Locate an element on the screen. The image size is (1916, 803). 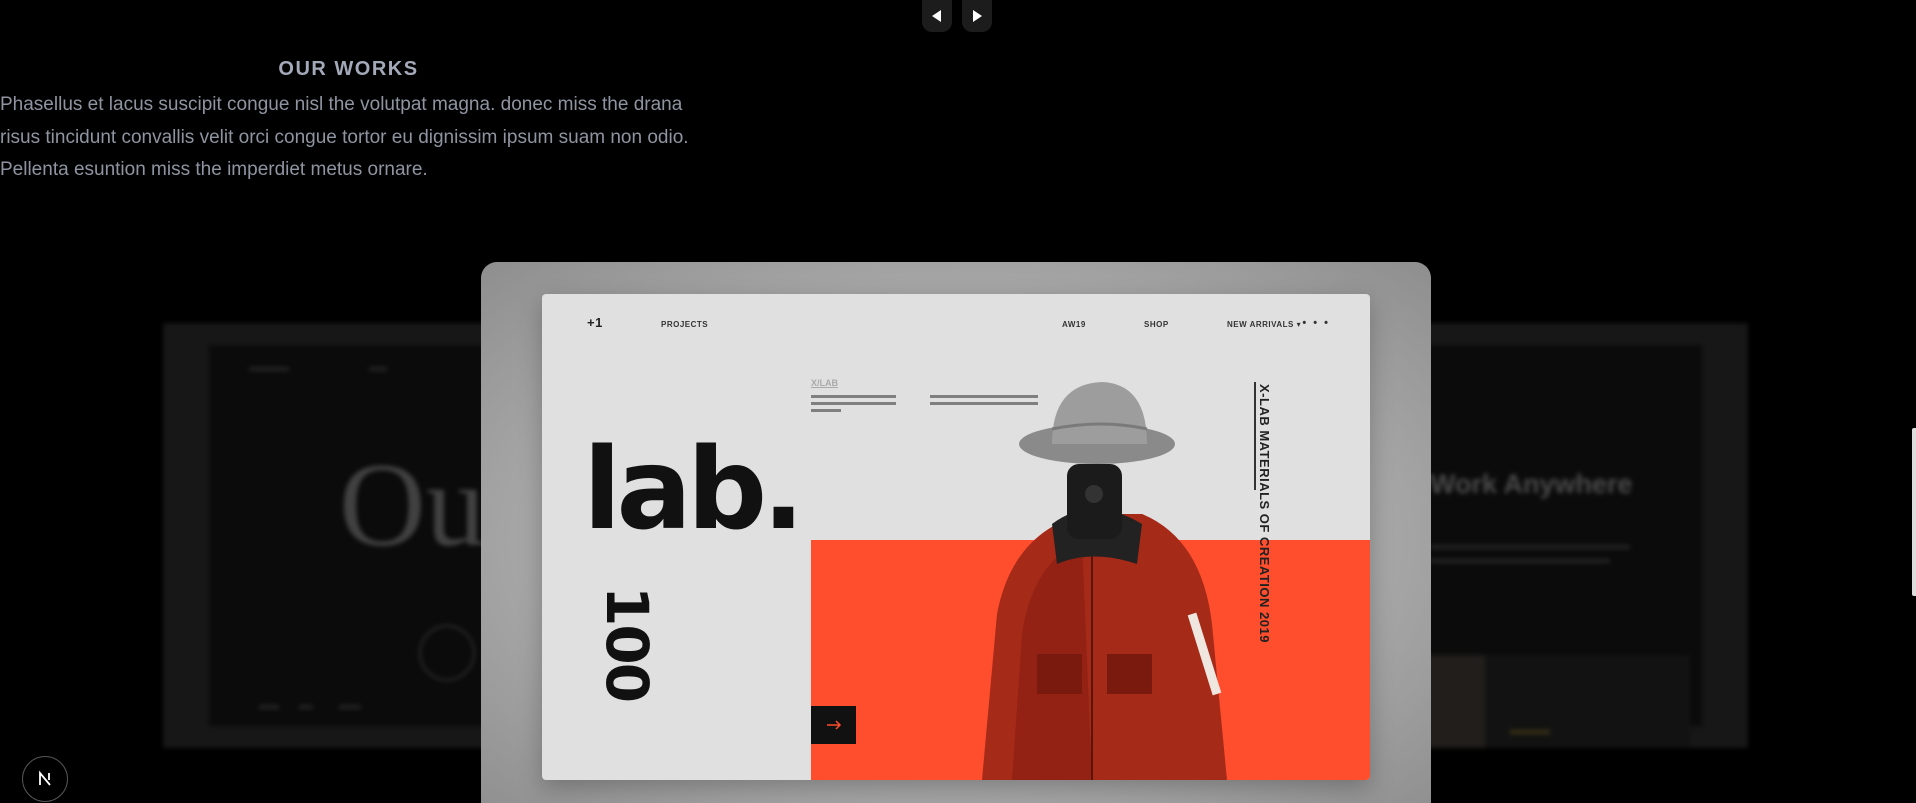
mock-more-icon: • • • is located at coordinates (1316, 323).